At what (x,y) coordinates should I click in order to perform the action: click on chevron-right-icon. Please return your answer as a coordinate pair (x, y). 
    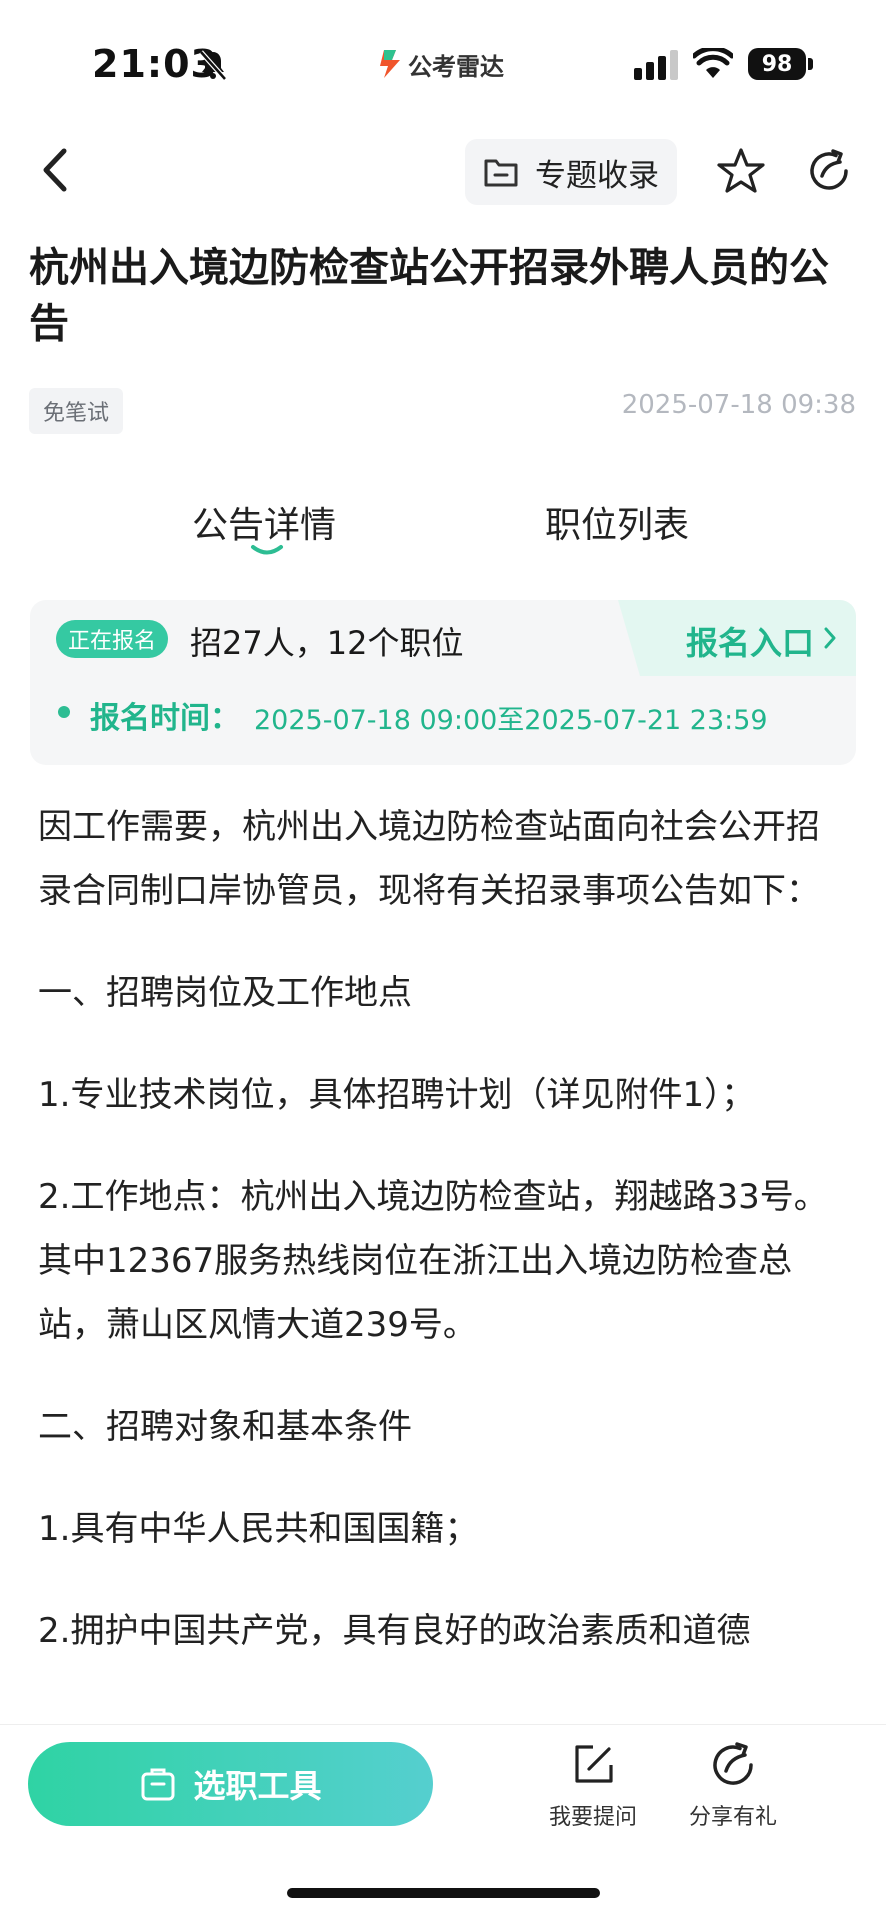
    Looking at the image, I should click on (830, 638).